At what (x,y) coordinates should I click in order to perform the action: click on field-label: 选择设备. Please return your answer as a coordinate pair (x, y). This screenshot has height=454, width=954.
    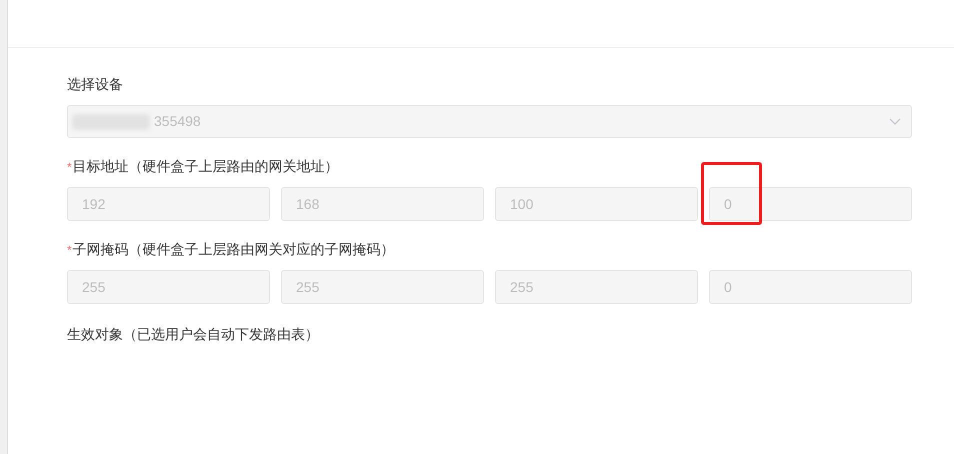
    Looking at the image, I should click on (95, 84).